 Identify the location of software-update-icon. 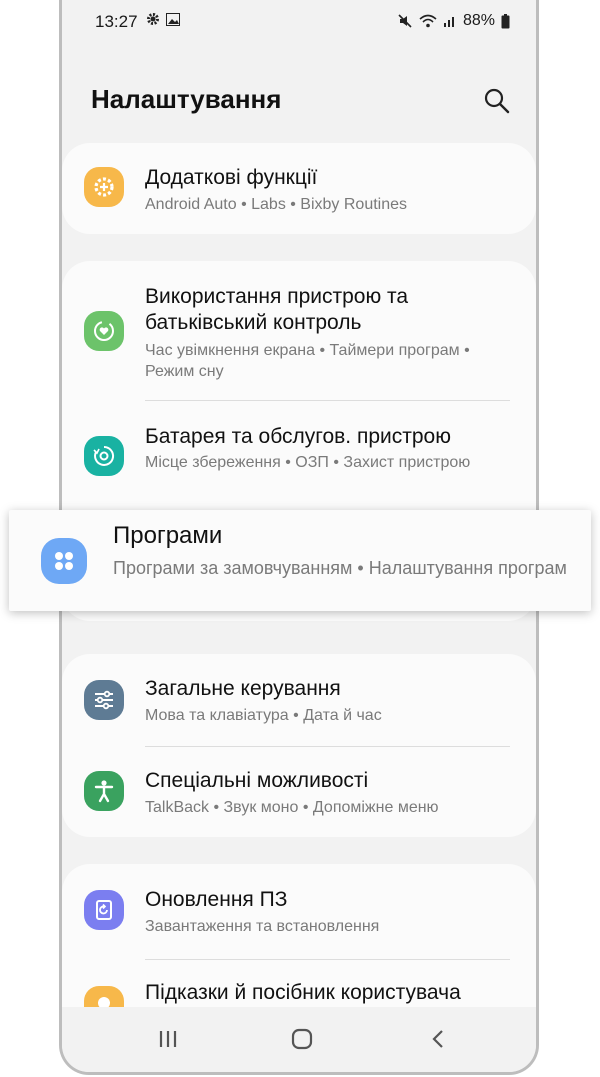
(104, 910).